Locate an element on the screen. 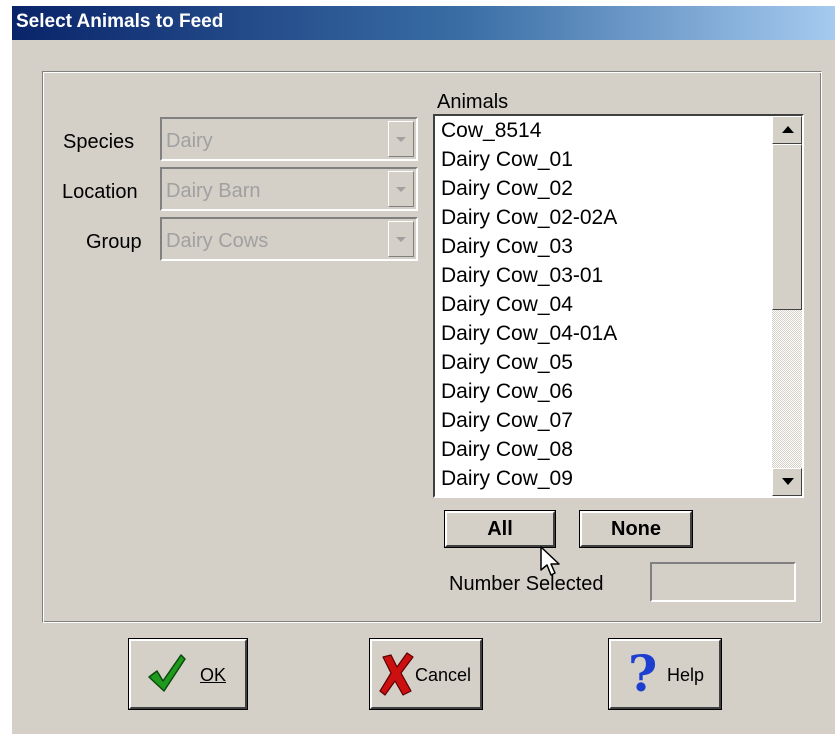 This screenshot has width=835, height=734. group-combo: Dairy Cows is located at coordinates (289, 239).